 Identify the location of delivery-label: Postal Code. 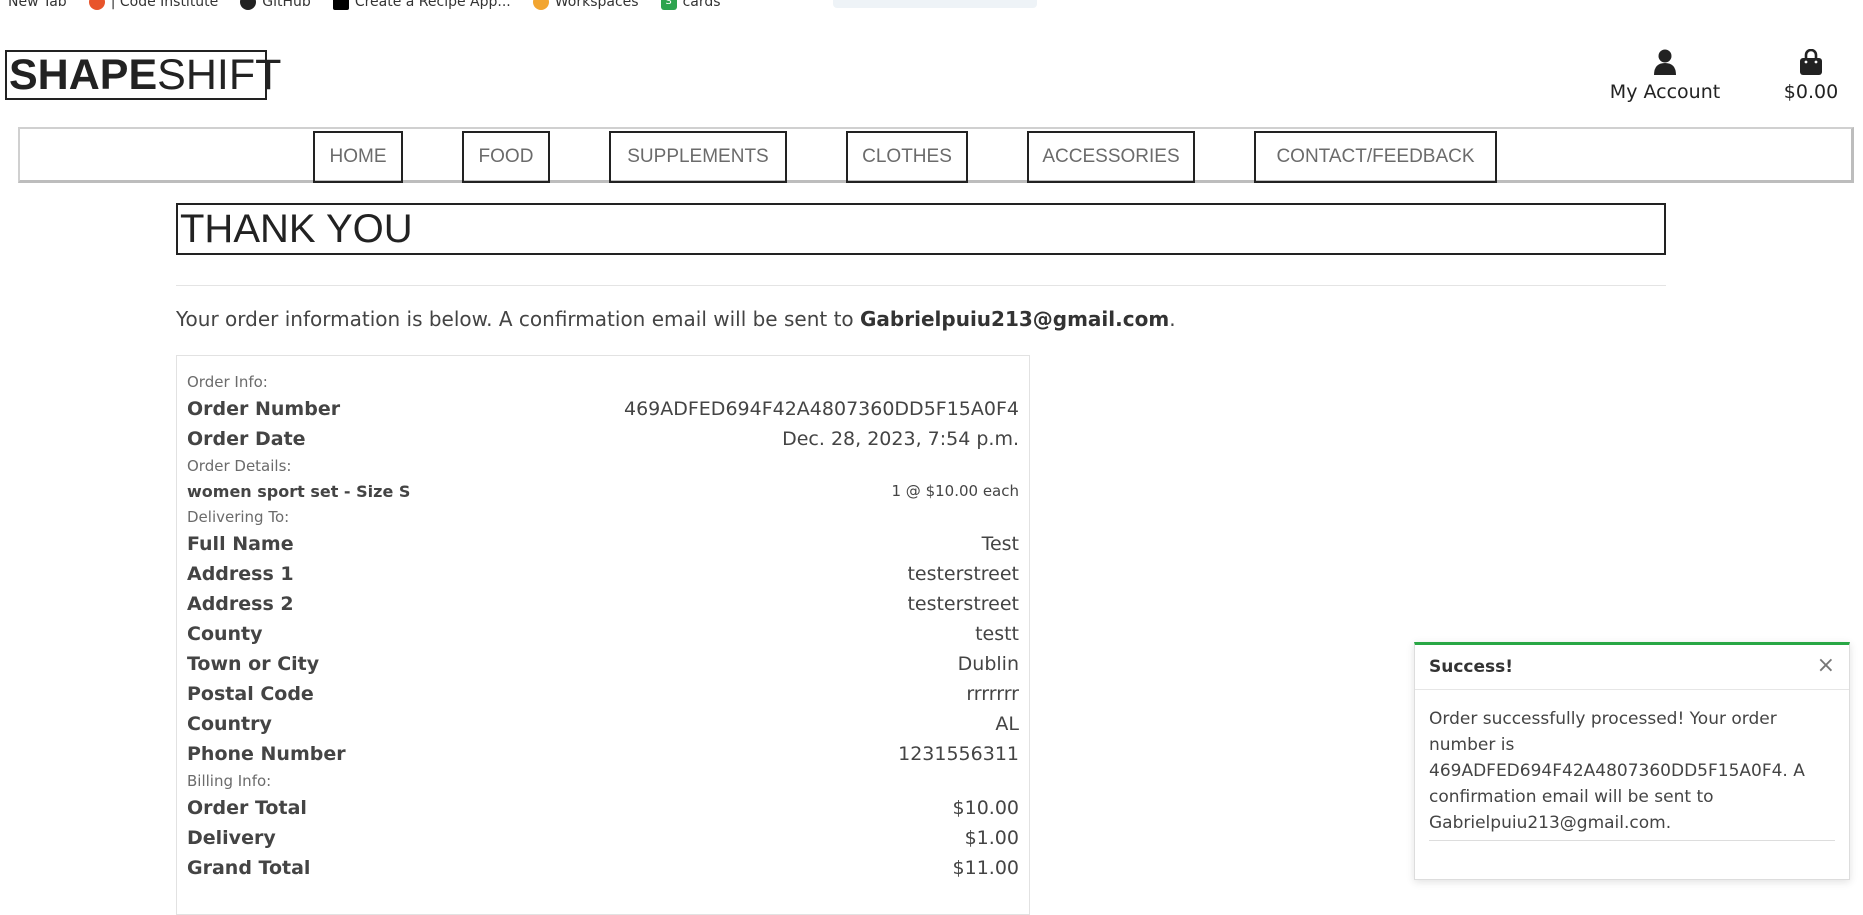
(250, 694).